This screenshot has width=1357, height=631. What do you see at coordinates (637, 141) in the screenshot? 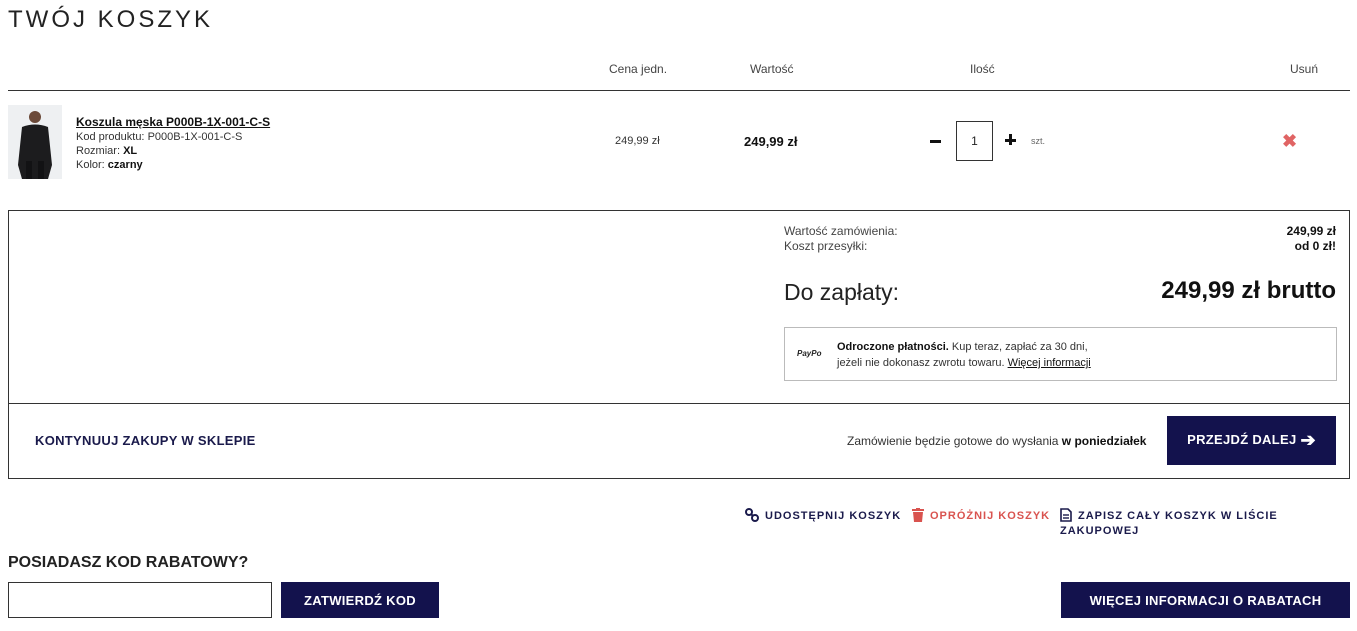
I see `item-unit-price: 249,99 zł` at bounding box center [637, 141].